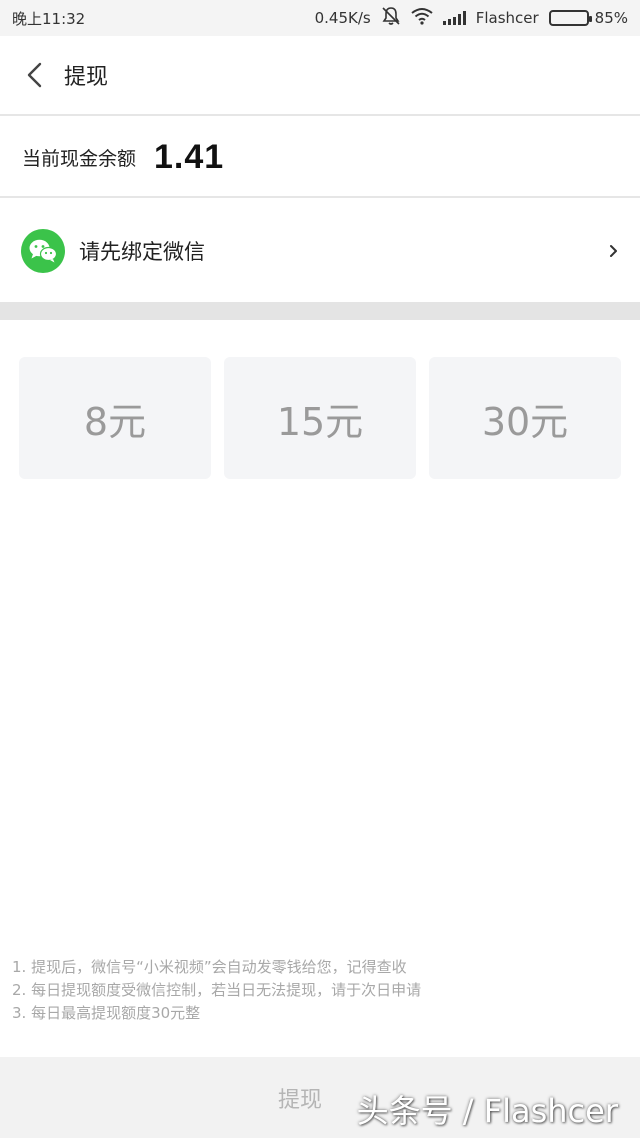 Image resolution: width=640 pixels, height=1138 pixels. What do you see at coordinates (217, 990) in the screenshot?
I see `note-item: 2. 每日提现额度受微信控制，若当日无法提现，请于次日申请` at bounding box center [217, 990].